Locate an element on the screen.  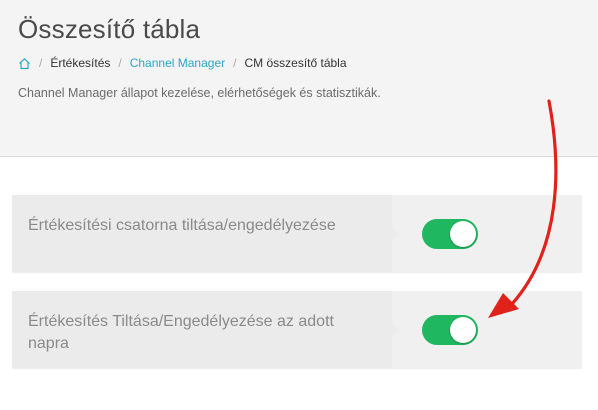
day-sales-toggle is located at coordinates (450, 330).